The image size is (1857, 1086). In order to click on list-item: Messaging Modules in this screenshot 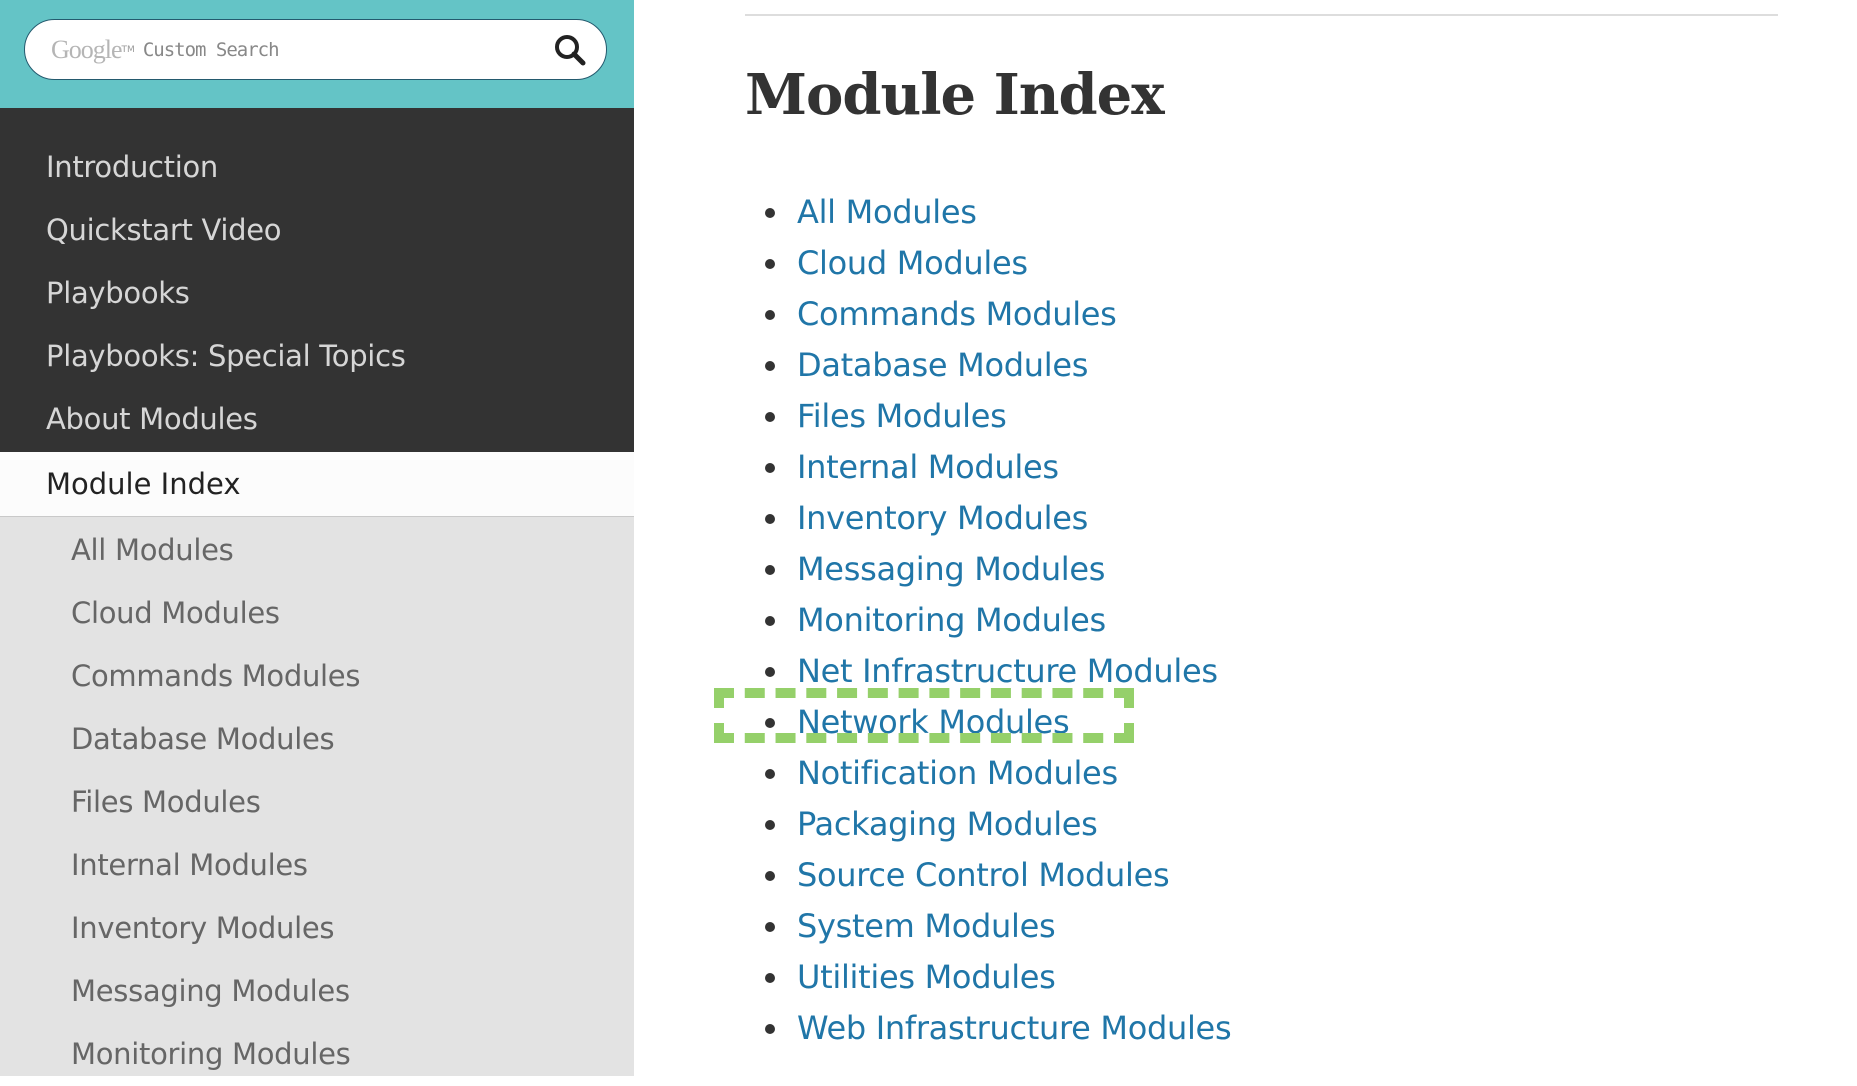, I will do `click(988, 569)`.